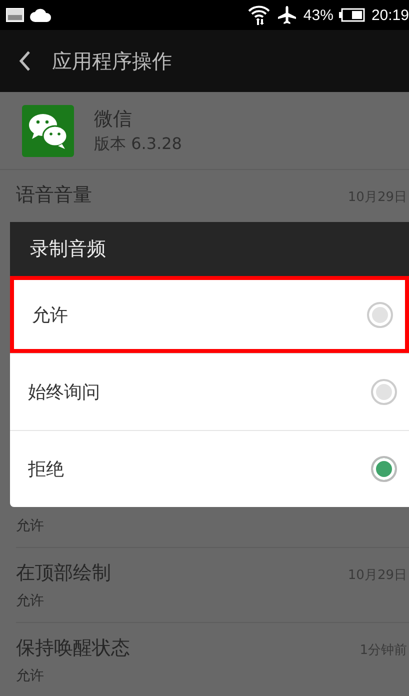  What do you see at coordinates (41, 15) in the screenshot?
I see `cloud-icon` at bounding box center [41, 15].